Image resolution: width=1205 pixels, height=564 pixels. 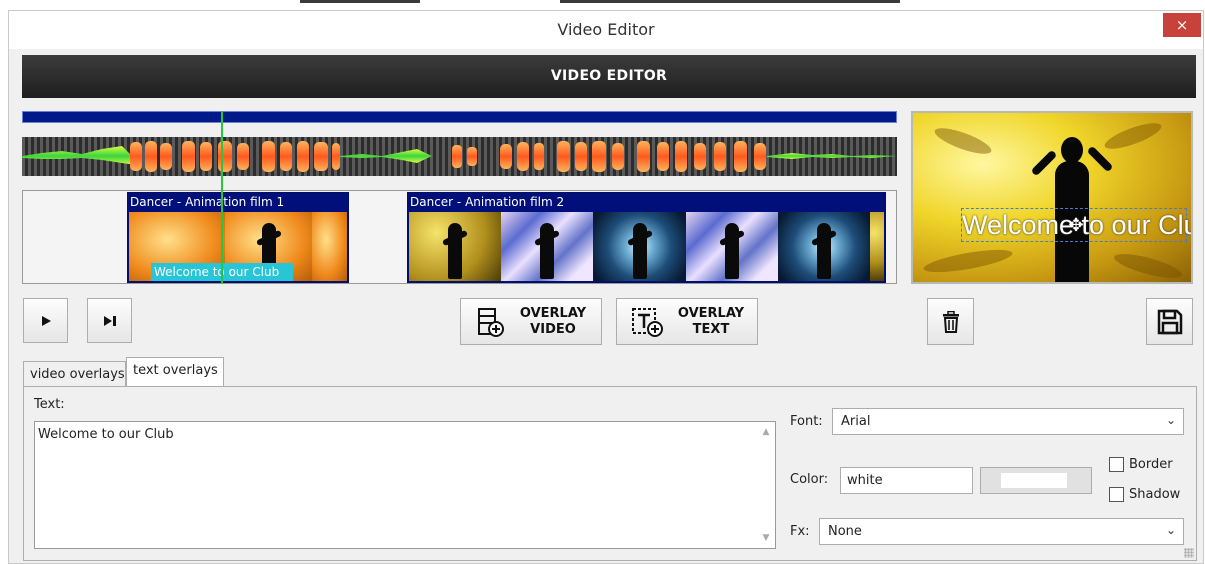 I want to click on skip-next-button, so click(x=109, y=320).